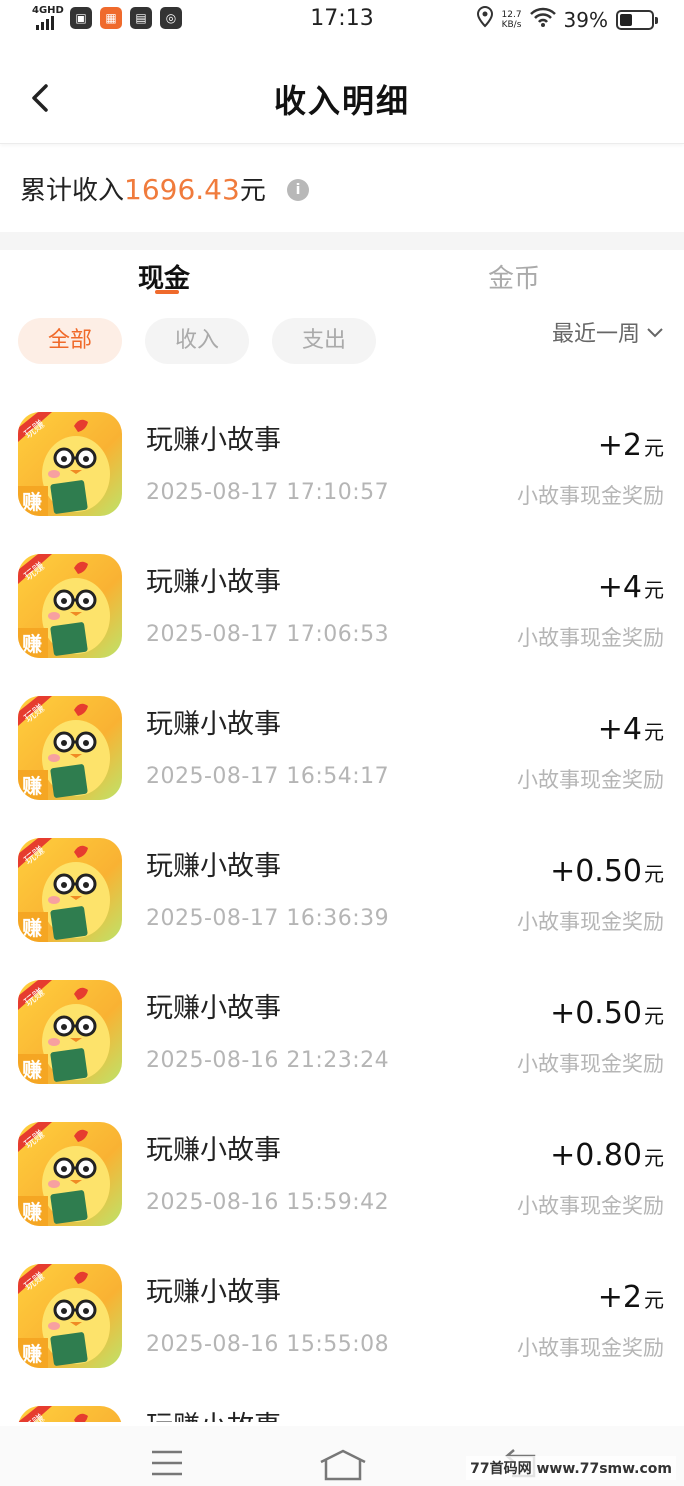 Image resolution: width=684 pixels, height=1486 pixels. Describe the element at coordinates (197, 341) in the screenshot. I see `filter-income-chip: 收入` at that location.